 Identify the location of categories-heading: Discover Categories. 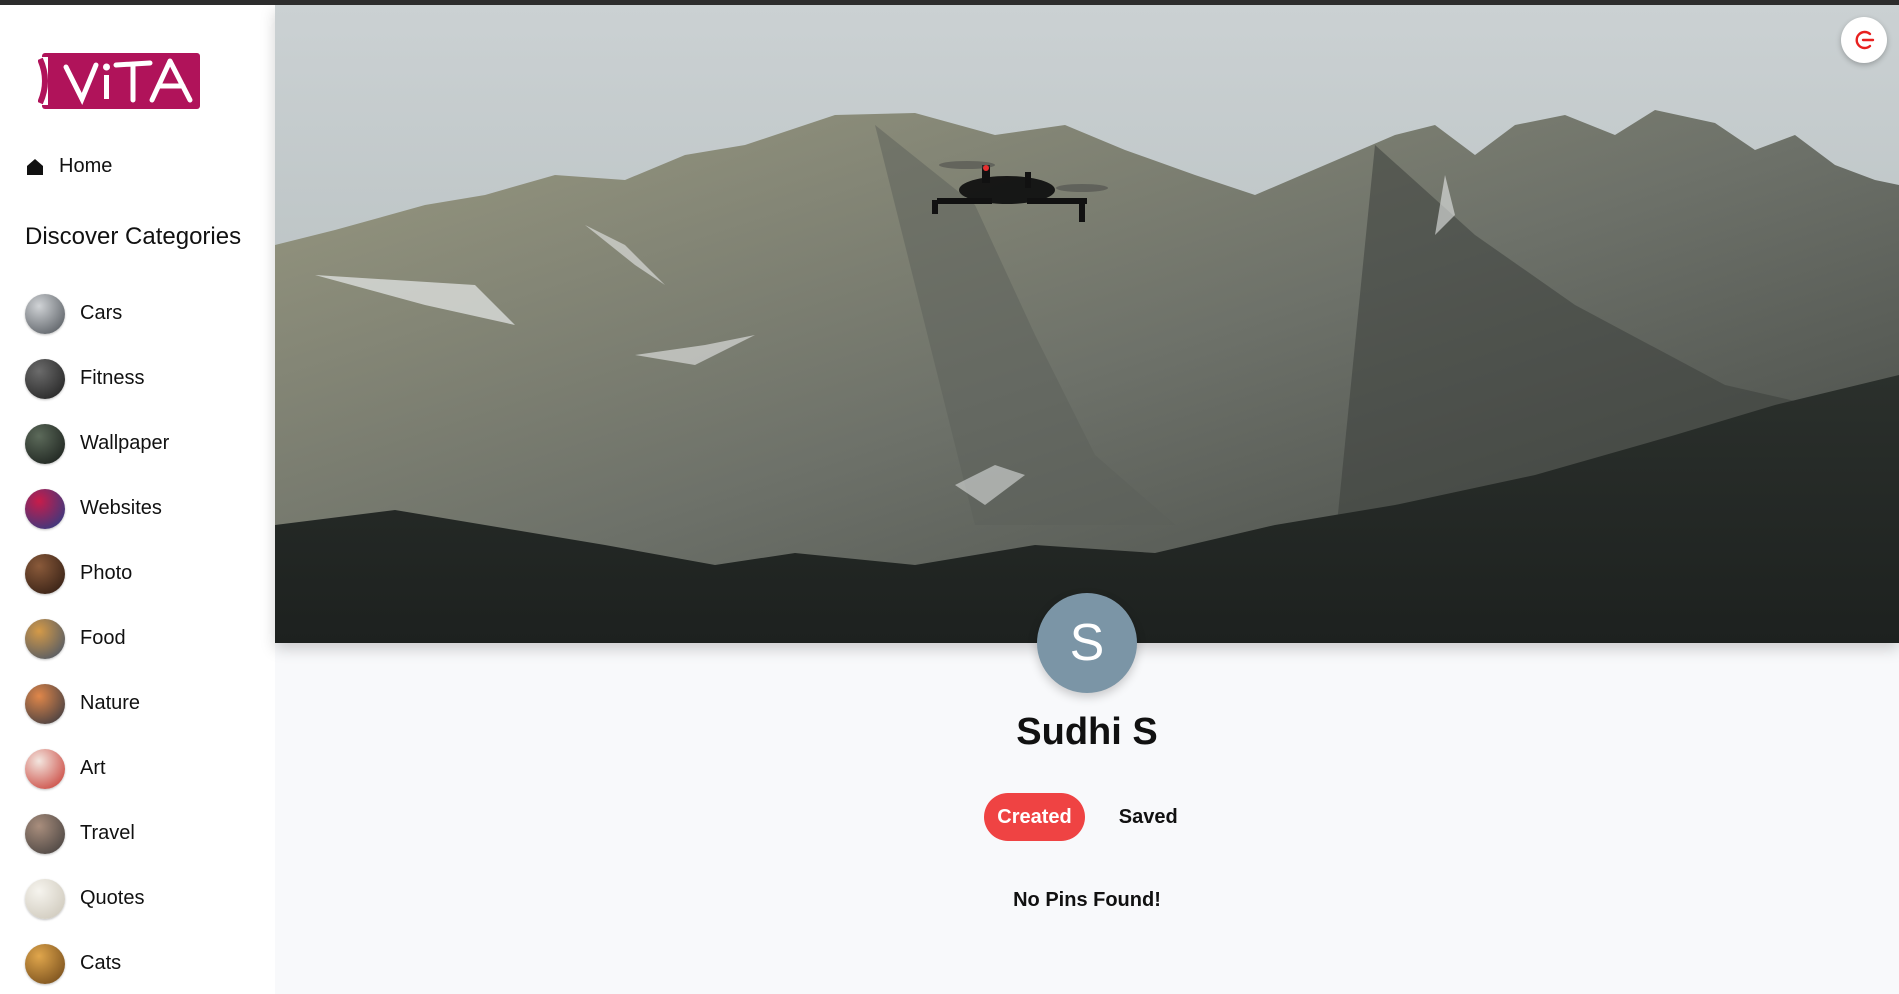
(133, 236).